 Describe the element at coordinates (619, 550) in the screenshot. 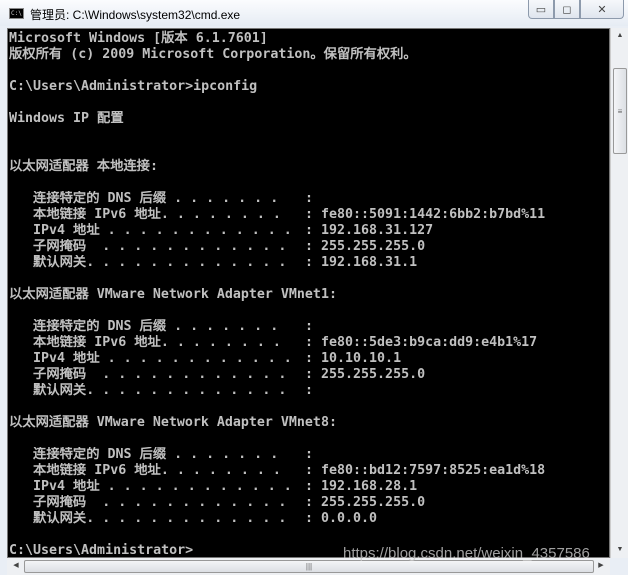

I see `scroll-down-arrow-icon: ▼` at that location.